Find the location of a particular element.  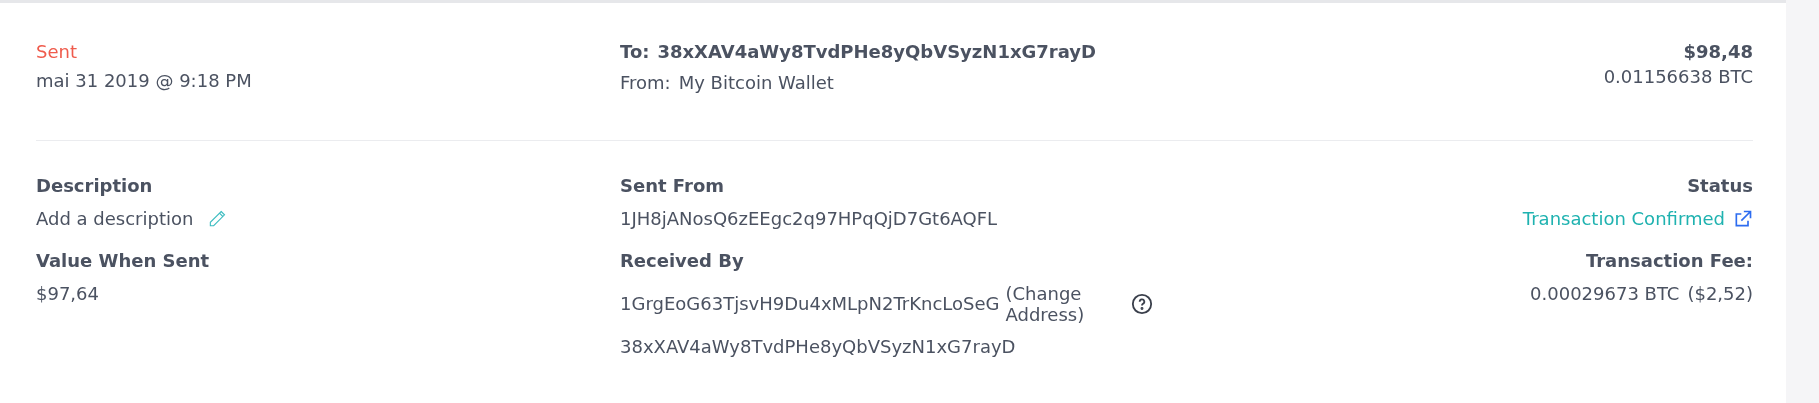

from-wallet: My Bitcoin Wallet is located at coordinates (756, 82).